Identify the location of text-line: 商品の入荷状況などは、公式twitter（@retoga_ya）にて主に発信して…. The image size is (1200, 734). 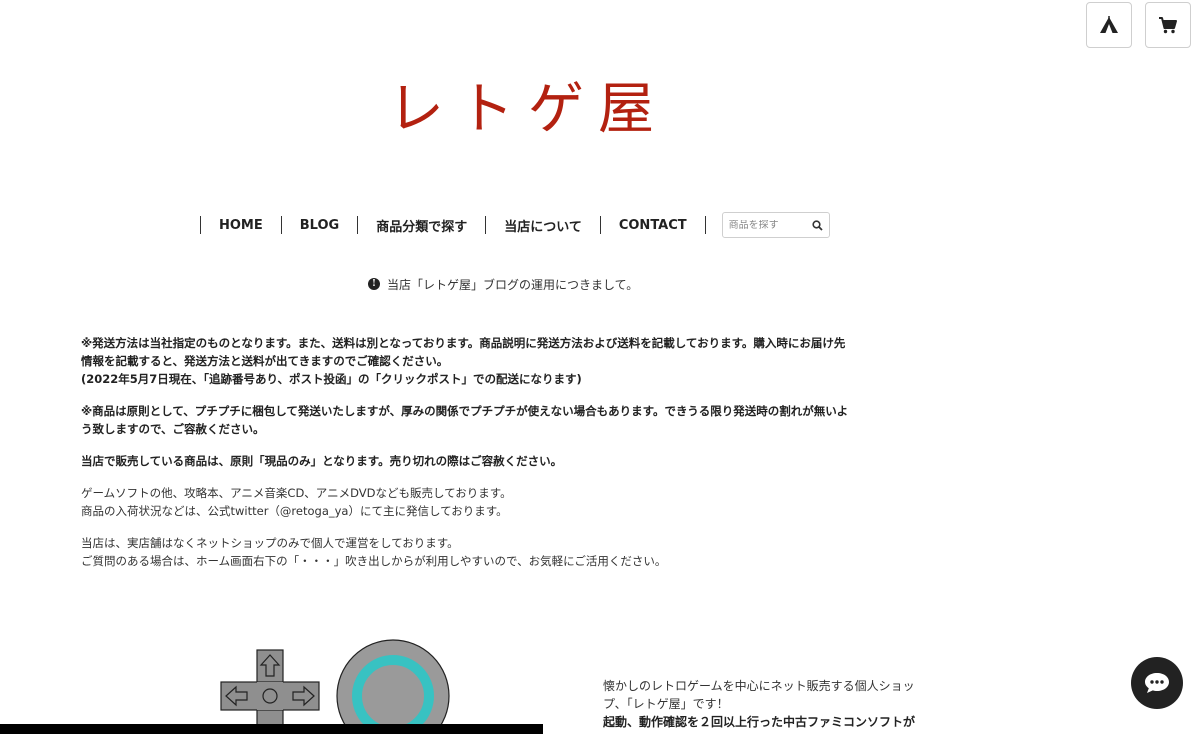
(294, 511).